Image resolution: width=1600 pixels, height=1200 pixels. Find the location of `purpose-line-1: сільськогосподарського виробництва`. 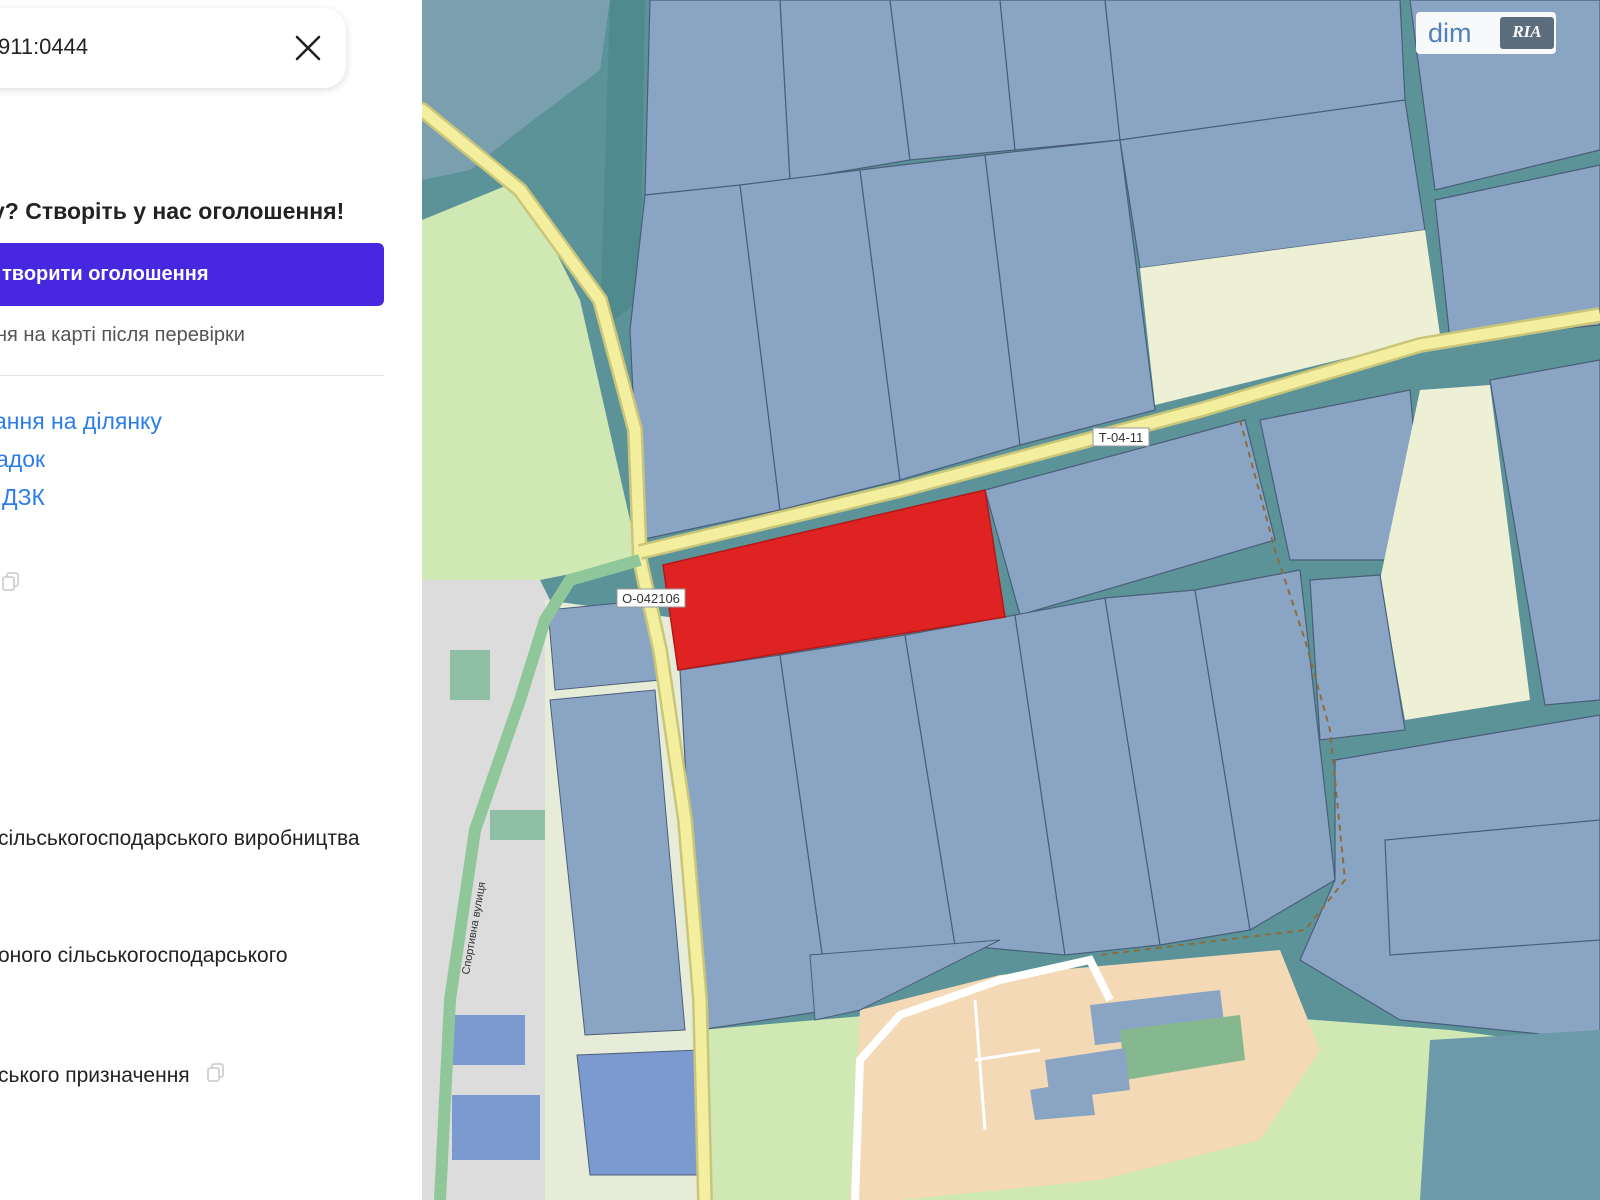

purpose-line-1: сільськогосподарського виробництва is located at coordinates (180, 838).